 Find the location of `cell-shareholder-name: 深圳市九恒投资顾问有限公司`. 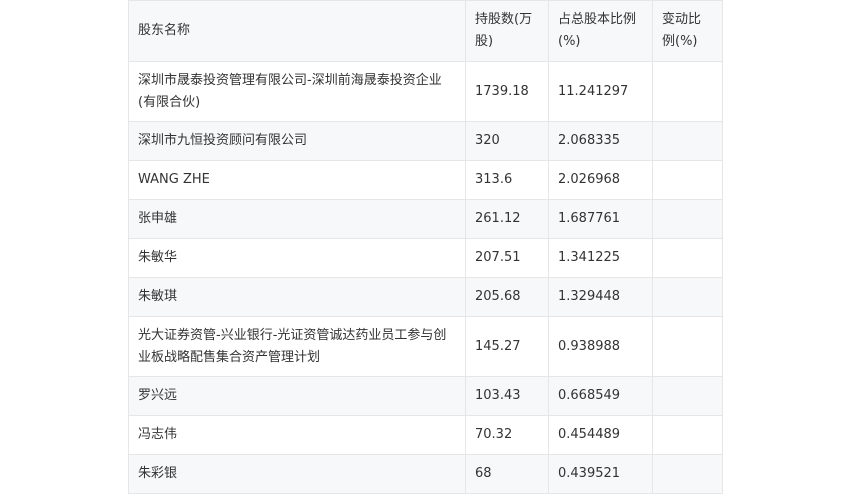

cell-shareholder-name: 深圳市九恒投资顾问有限公司 is located at coordinates (297, 141).